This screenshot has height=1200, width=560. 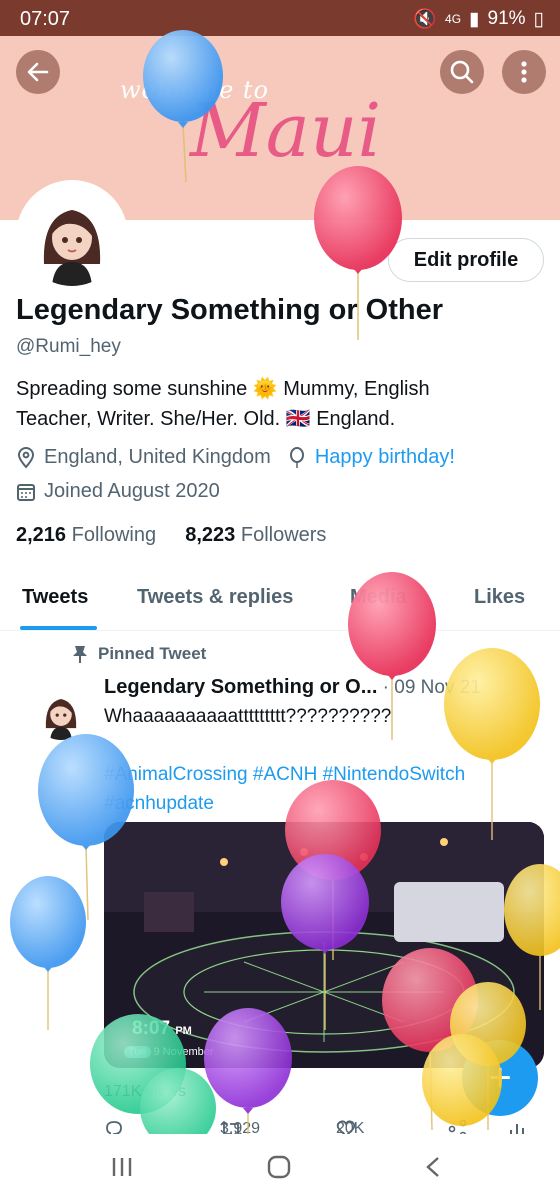 I want to click on profile-joined-row: Joined August 2020, so click(x=118, y=491).